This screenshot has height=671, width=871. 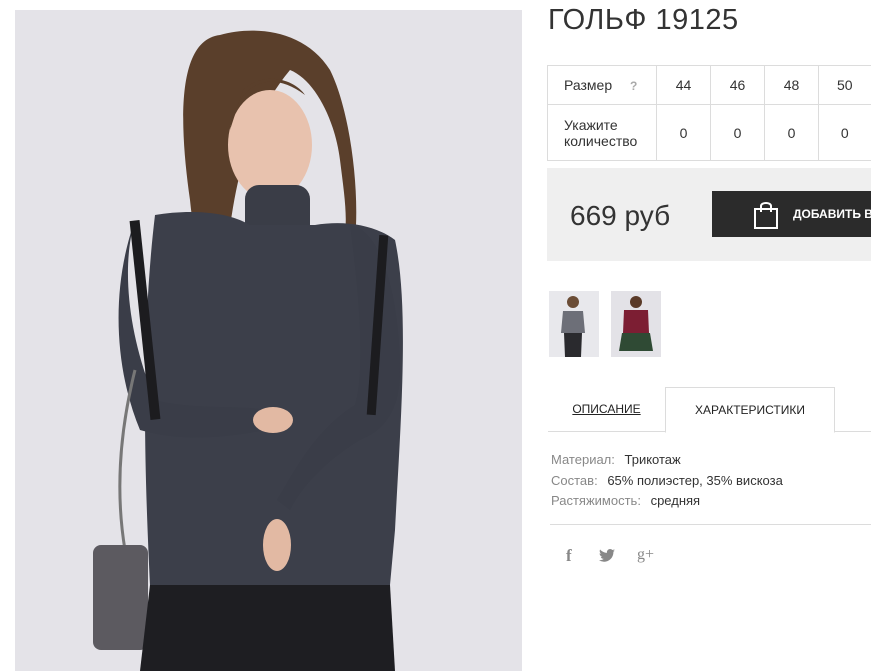 I want to click on spec-key-composition: Состав:, so click(x=574, y=480).